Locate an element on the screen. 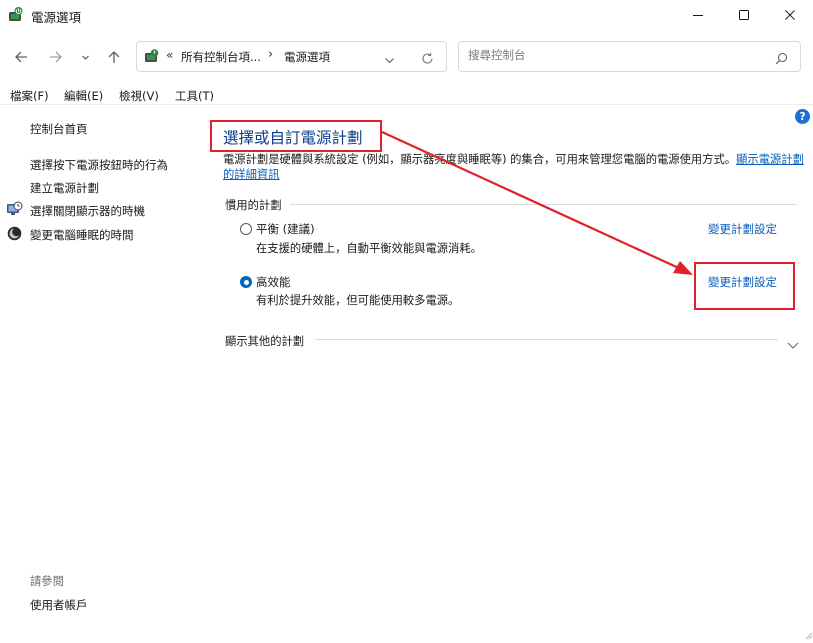 The height and width of the screenshot is (643, 813). annotation-arrow is located at coordinates (537, 203).